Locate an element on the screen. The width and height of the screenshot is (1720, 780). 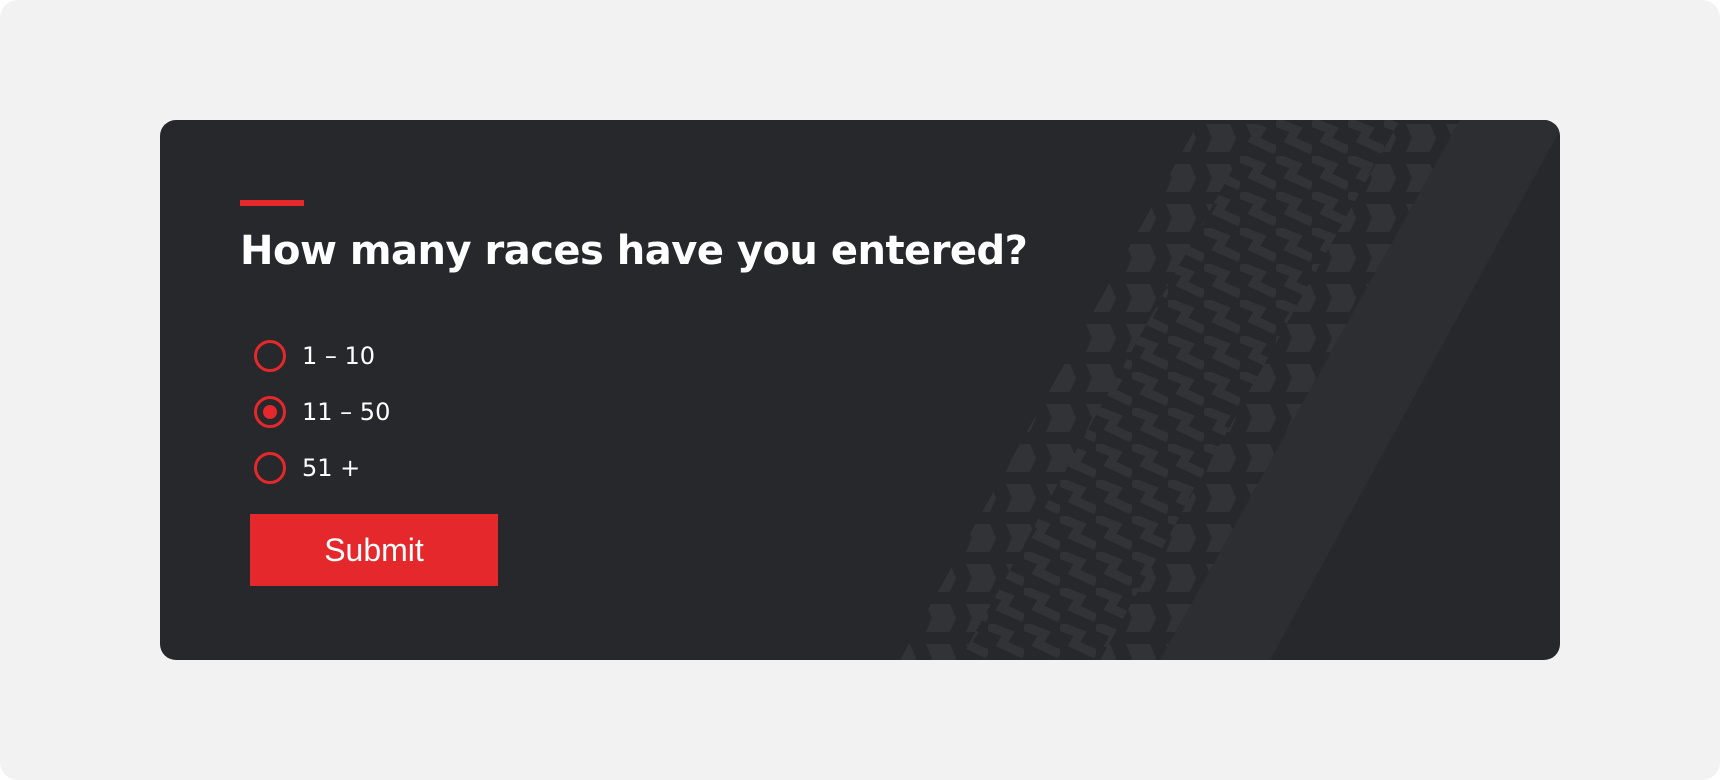
option-11-50: 11 – 50 is located at coordinates (322, 412).